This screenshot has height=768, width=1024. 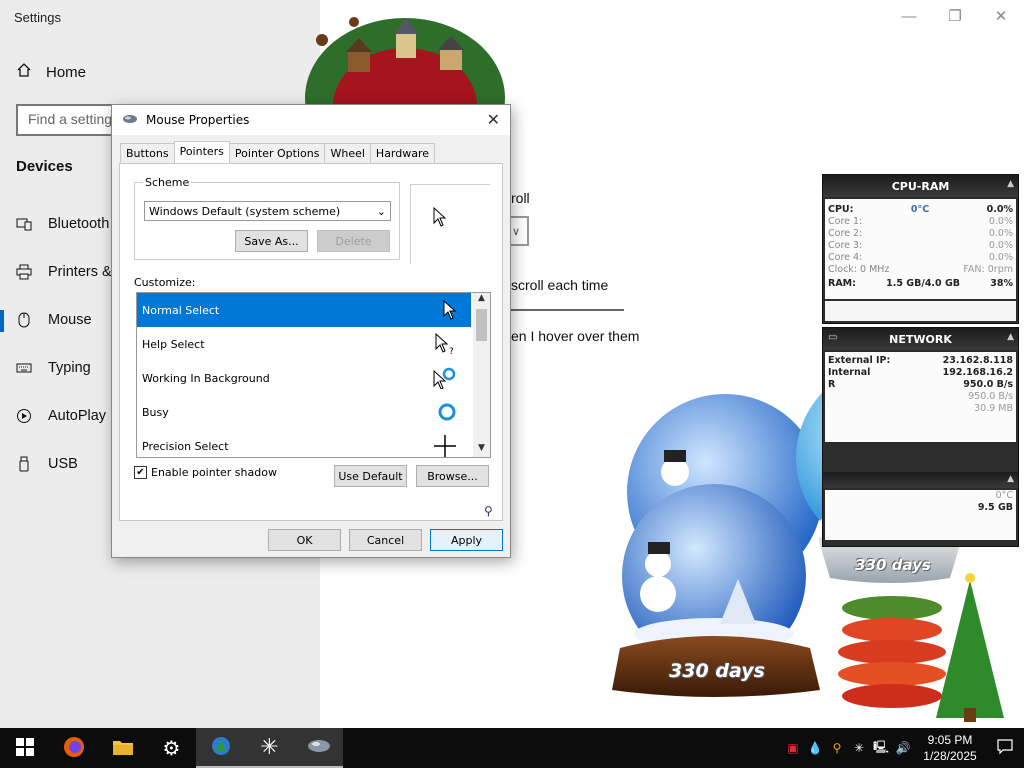 What do you see at coordinates (977, 372) in the screenshot?
I see `stat-value: 192.168.16.2` at bounding box center [977, 372].